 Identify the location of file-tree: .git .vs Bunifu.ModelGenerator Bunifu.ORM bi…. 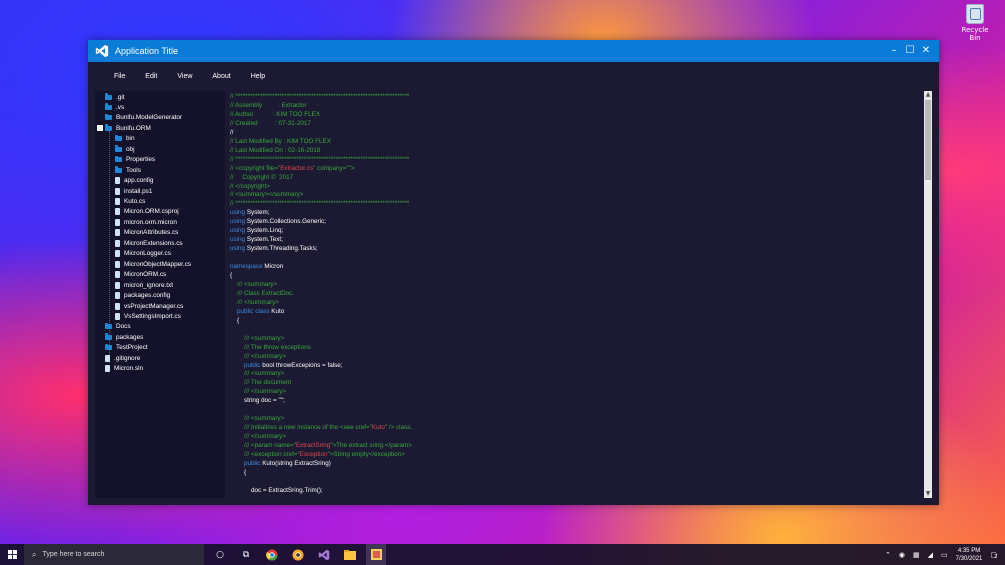
(160, 294).